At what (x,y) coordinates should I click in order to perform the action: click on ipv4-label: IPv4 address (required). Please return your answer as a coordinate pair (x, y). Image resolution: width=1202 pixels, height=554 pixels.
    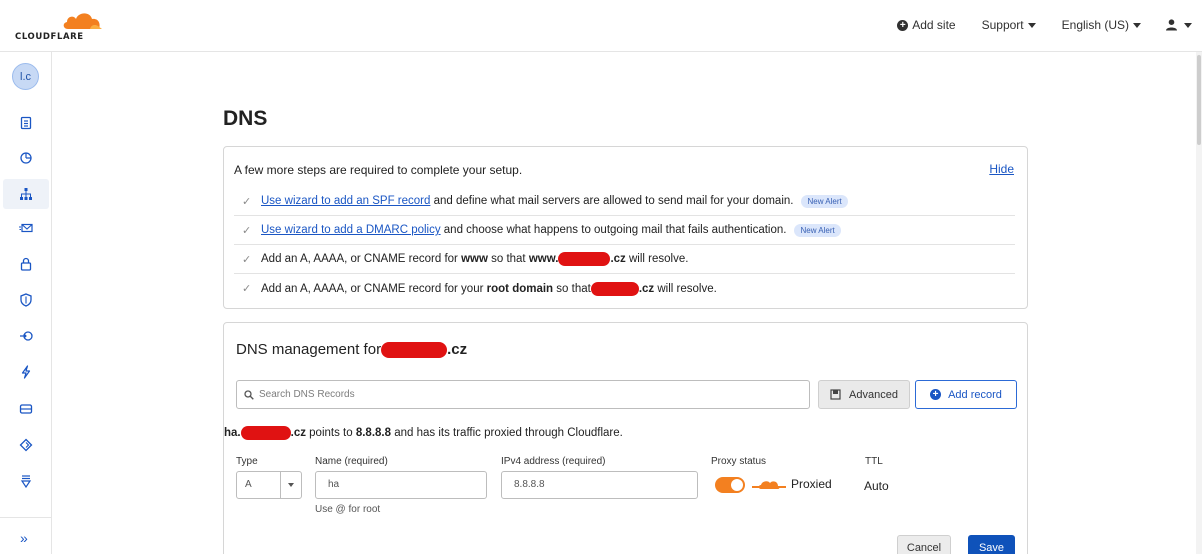
    Looking at the image, I should click on (553, 461).